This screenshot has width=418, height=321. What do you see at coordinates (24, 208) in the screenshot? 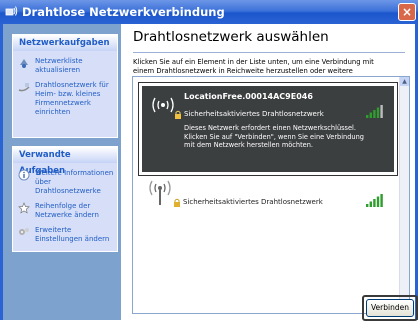
I see `star-icon` at bounding box center [24, 208].